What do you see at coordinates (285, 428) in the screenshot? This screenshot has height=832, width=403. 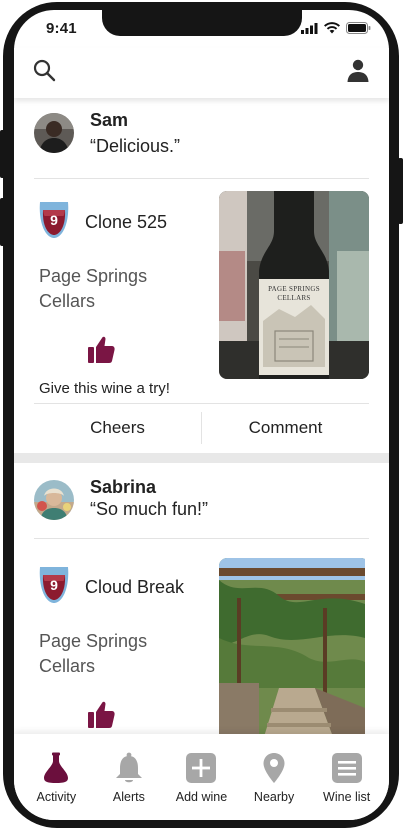 I see `comment-button: Comment` at bounding box center [285, 428].